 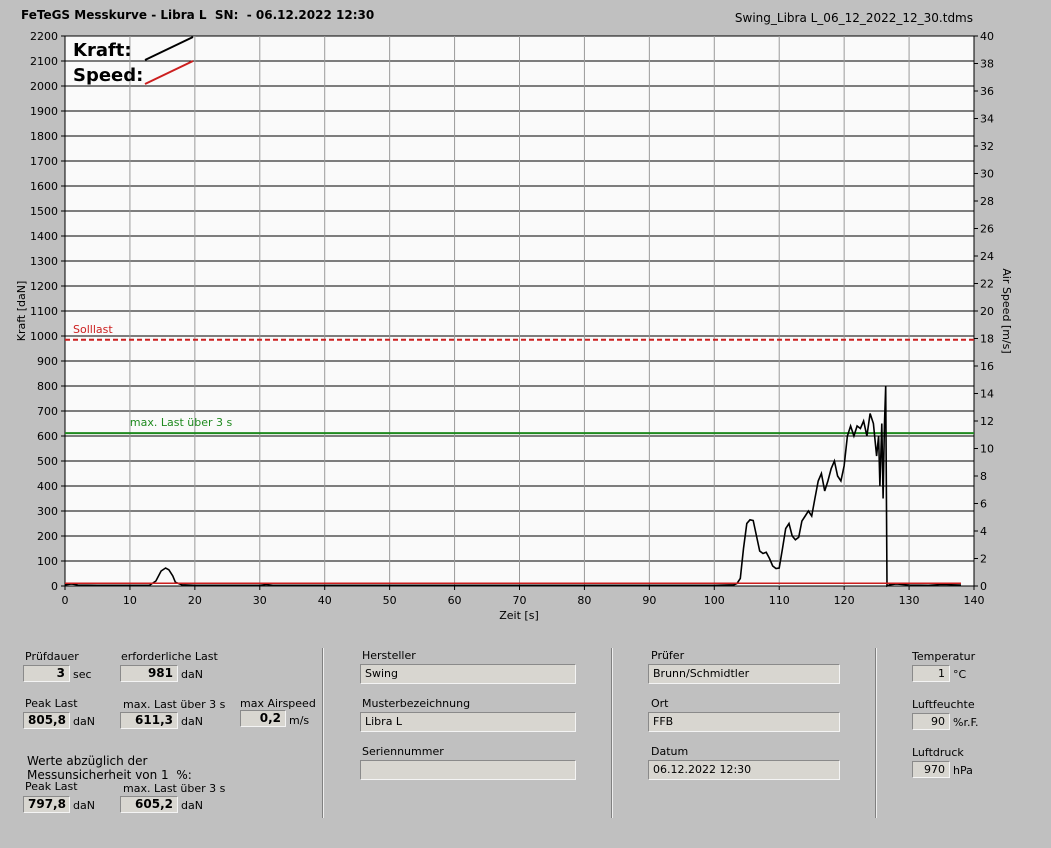 I want to click on max-last-unit: daN, so click(x=192, y=721).